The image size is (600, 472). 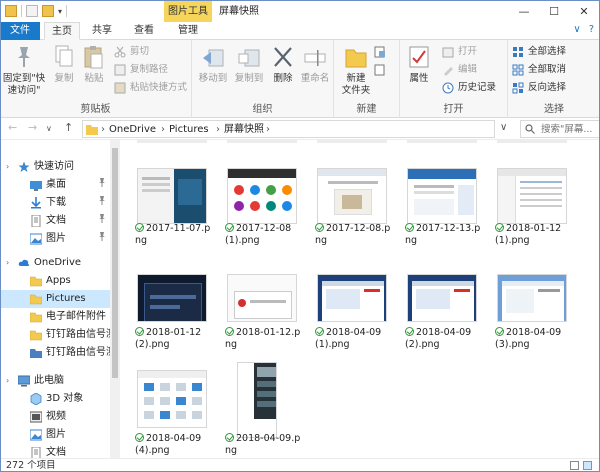 What do you see at coordinates (189, 130) in the screenshot?
I see `breadcrumb-pictures: Pictures` at bounding box center [189, 130].